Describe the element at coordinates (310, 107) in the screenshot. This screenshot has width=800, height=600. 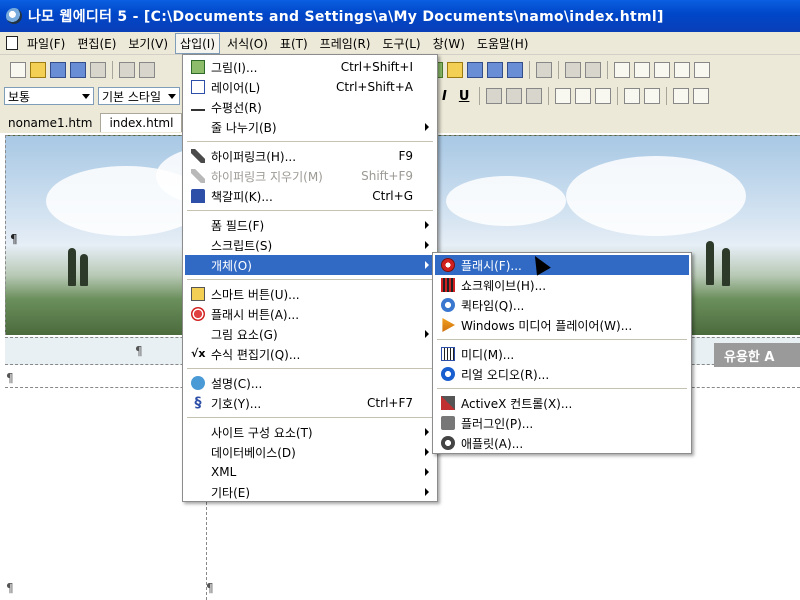
I see `menu-item-horizontal-rule: 수평선(R)` at that location.